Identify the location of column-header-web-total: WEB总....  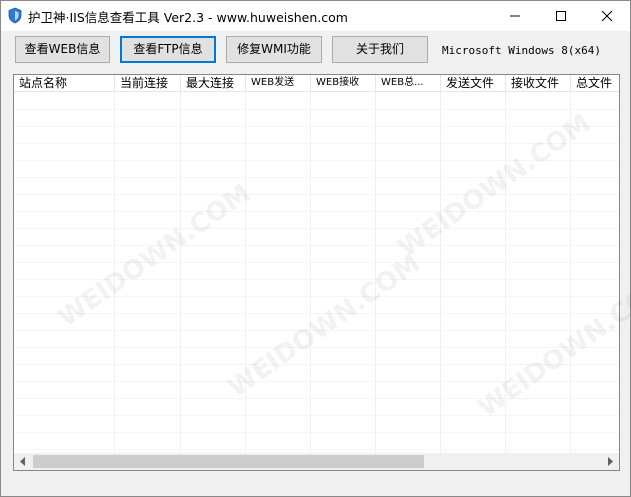
(408, 83).